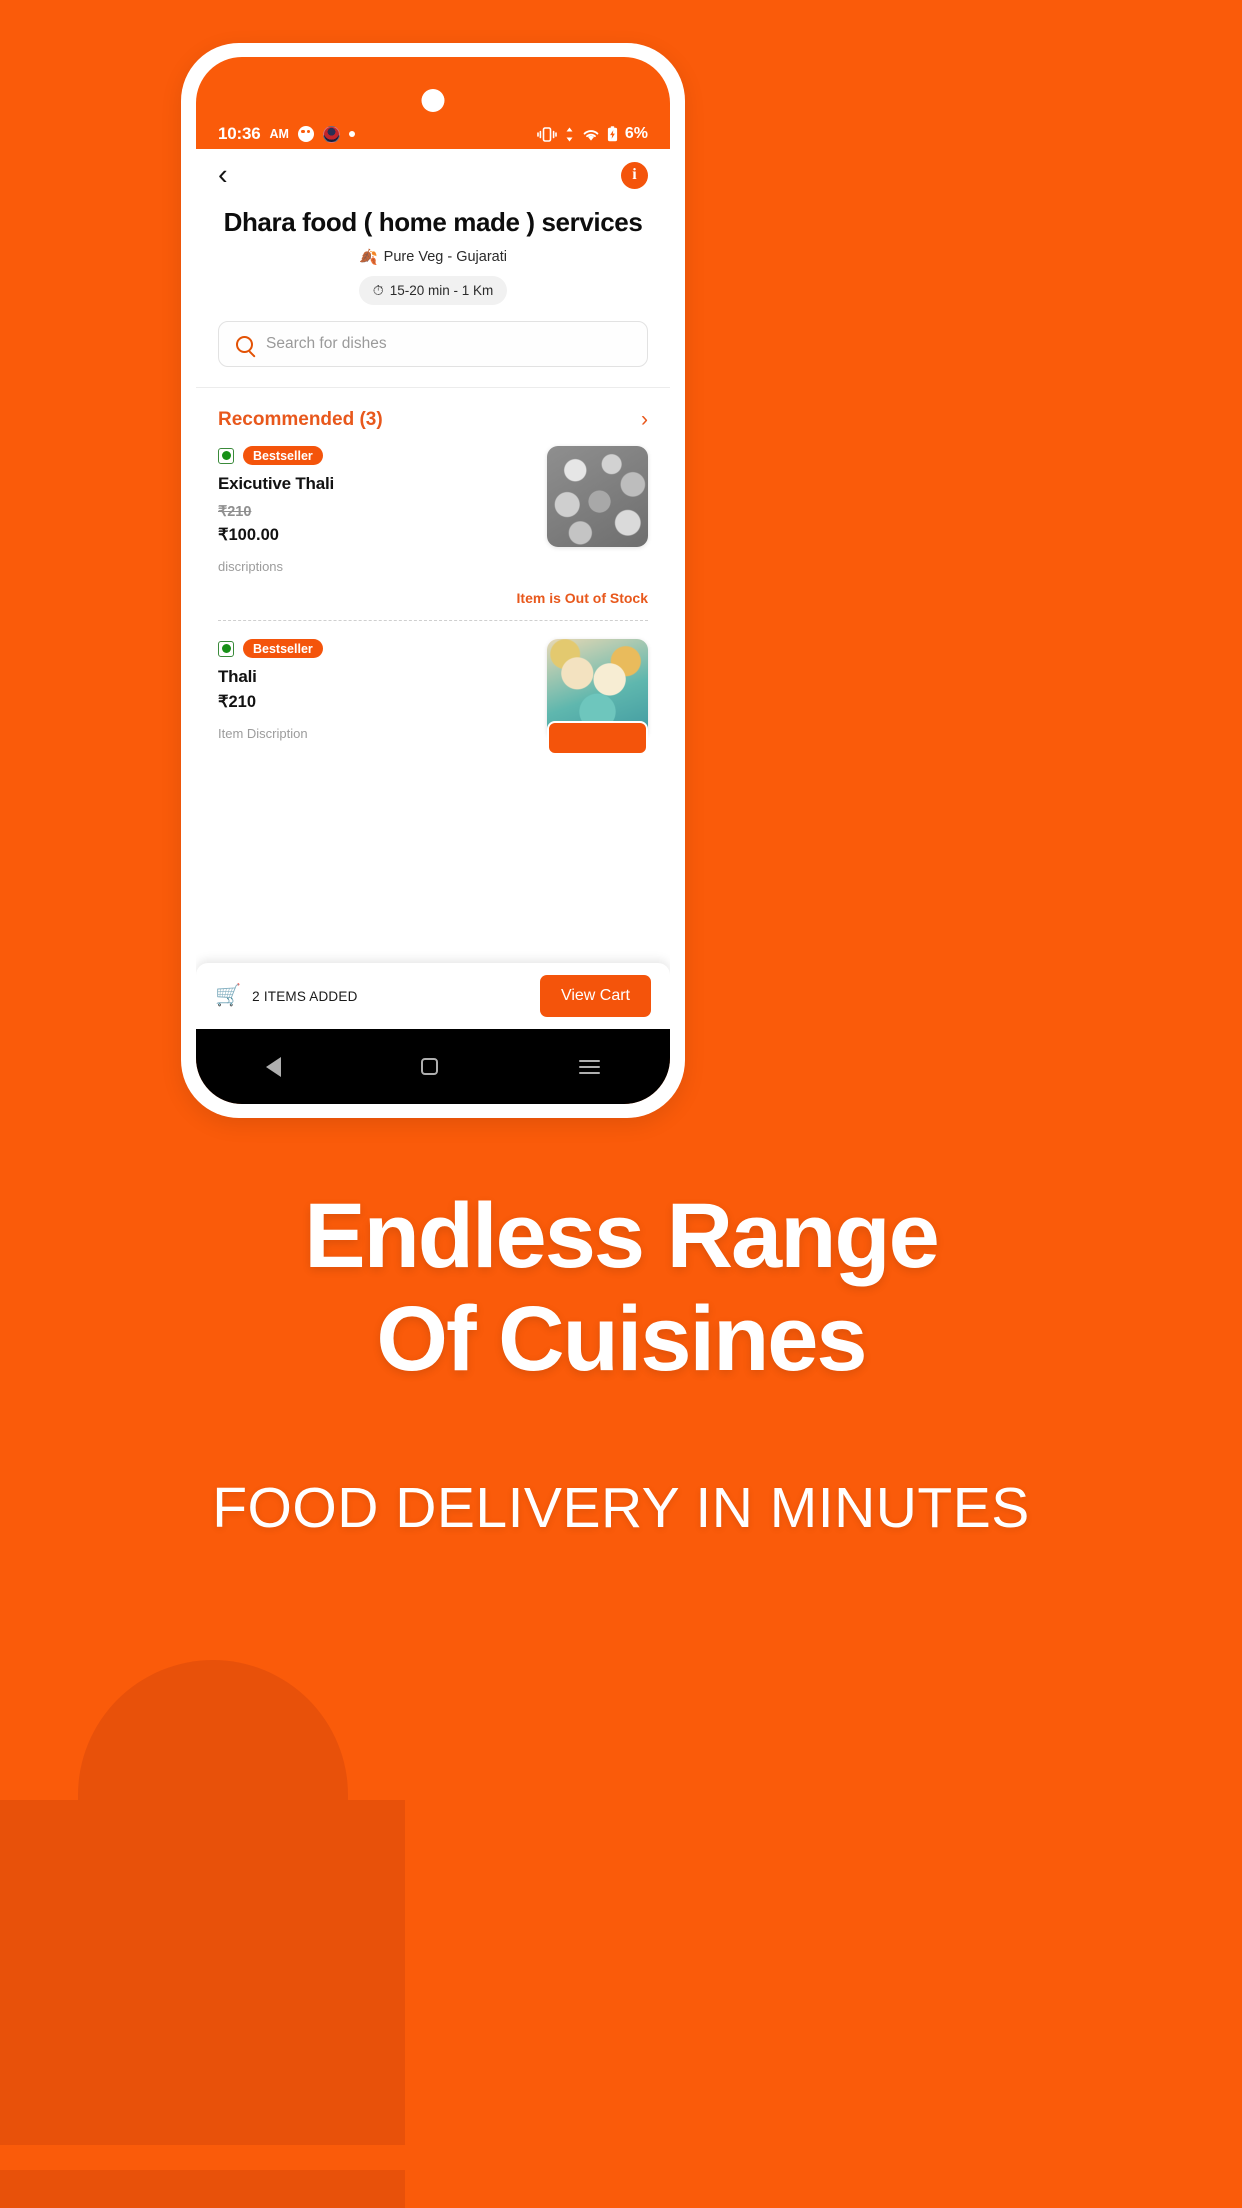 The height and width of the screenshot is (2208, 1242). What do you see at coordinates (305, 134) in the screenshot?
I see `app-notification-icon` at bounding box center [305, 134].